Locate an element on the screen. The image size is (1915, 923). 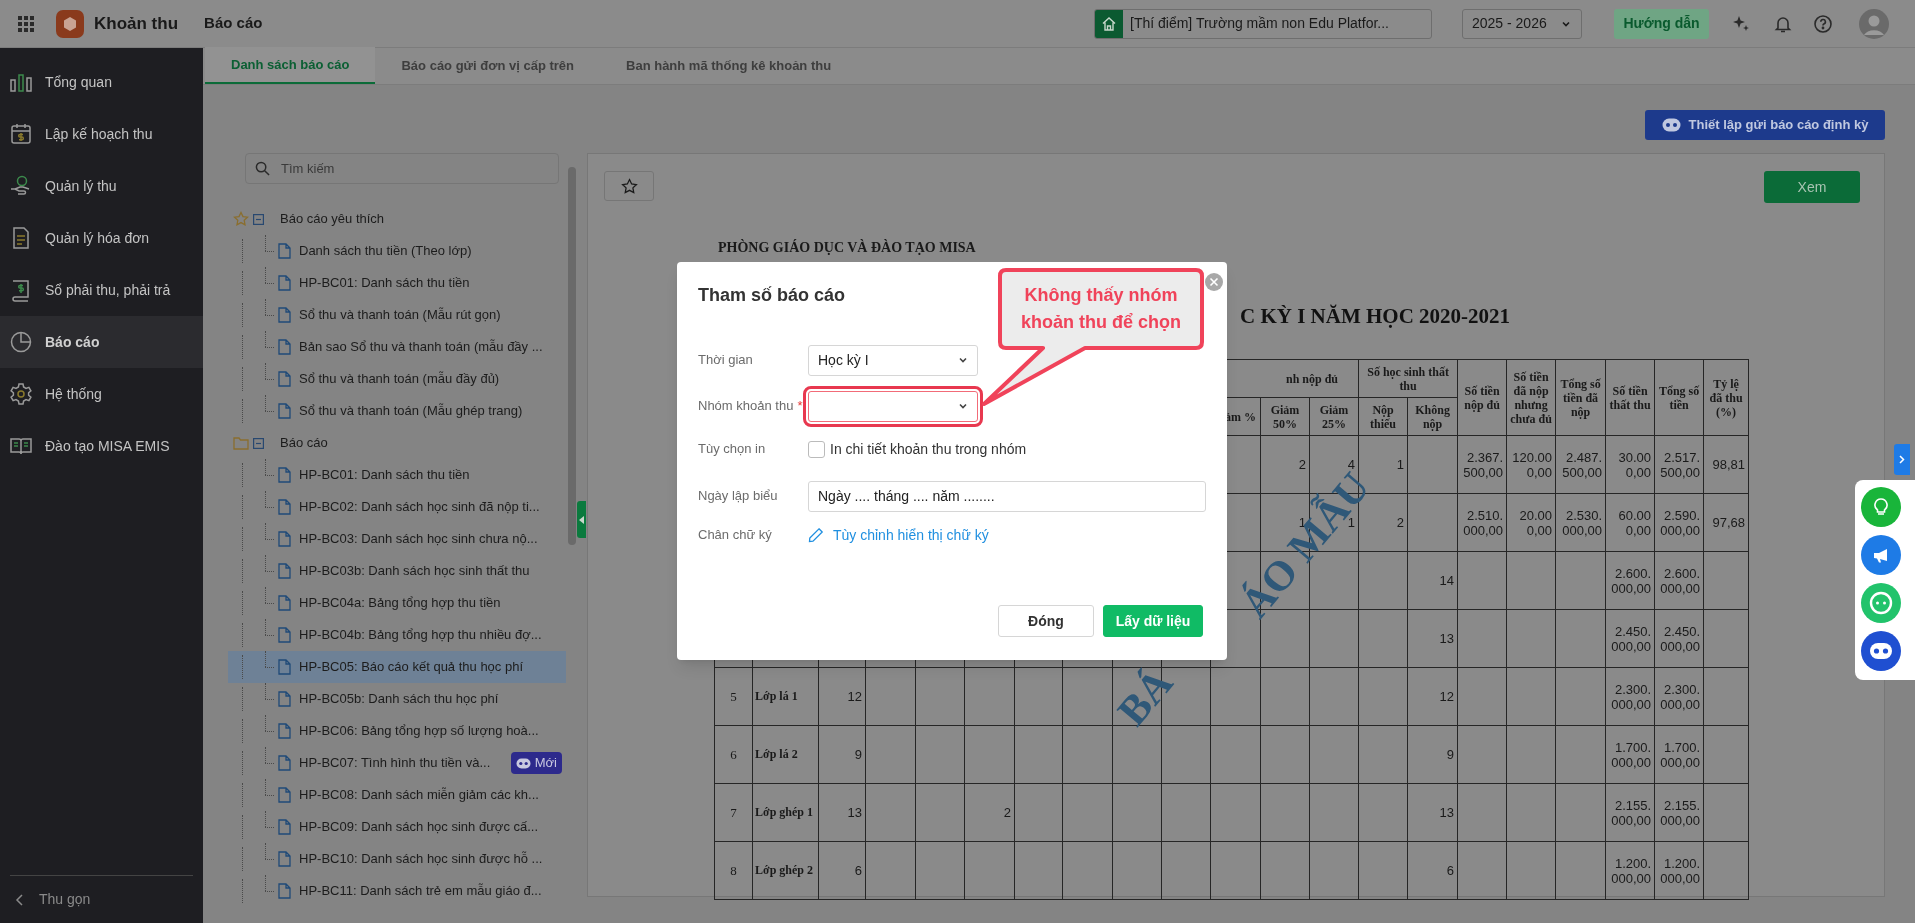
tree-item: HP-BC03b: Danh sách học sinh thất thu is located at coordinates (397, 571).